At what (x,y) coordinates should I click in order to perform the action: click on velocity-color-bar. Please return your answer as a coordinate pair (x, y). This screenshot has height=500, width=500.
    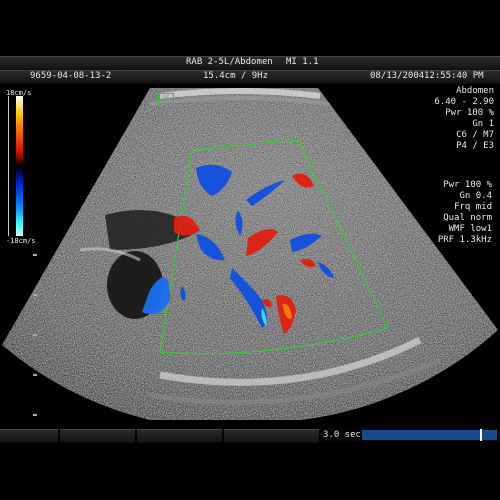
    Looking at the image, I should click on (19, 166).